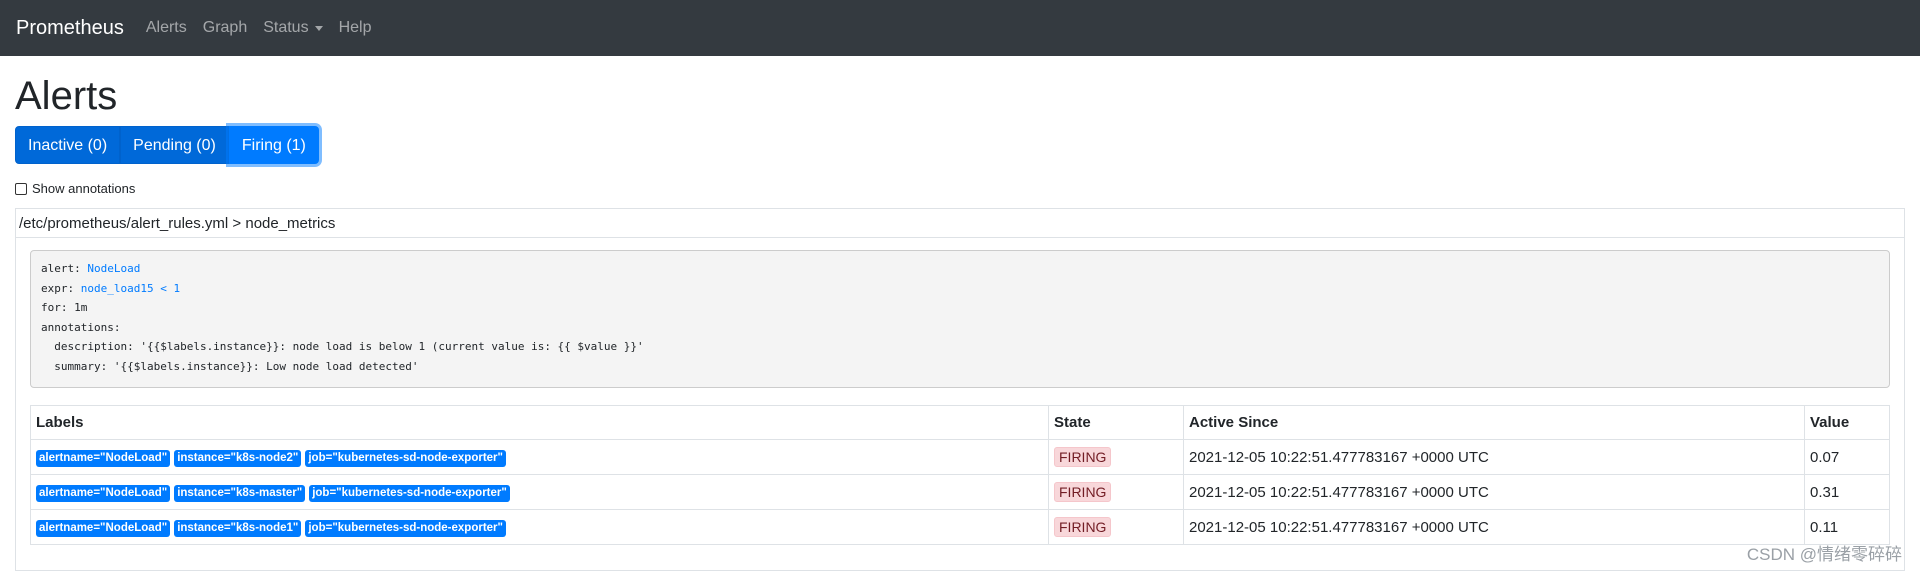  What do you see at coordinates (238, 528) in the screenshot?
I see `label-badge: instance="k8s-node1"` at bounding box center [238, 528].